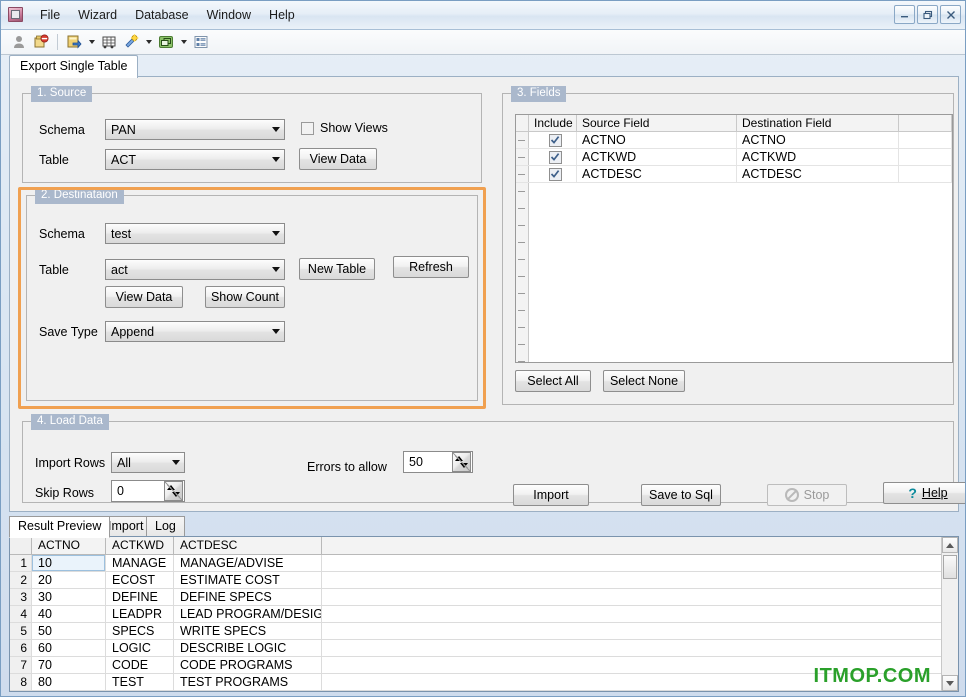 The width and height of the screenshot is (966, 697). What do you see at coordinates (476, 614) in the screenshot?
I see `grid-row: 4 40 LEADPR LEAD PROGRAM/DESIGN` at bounding box center [476, 614].